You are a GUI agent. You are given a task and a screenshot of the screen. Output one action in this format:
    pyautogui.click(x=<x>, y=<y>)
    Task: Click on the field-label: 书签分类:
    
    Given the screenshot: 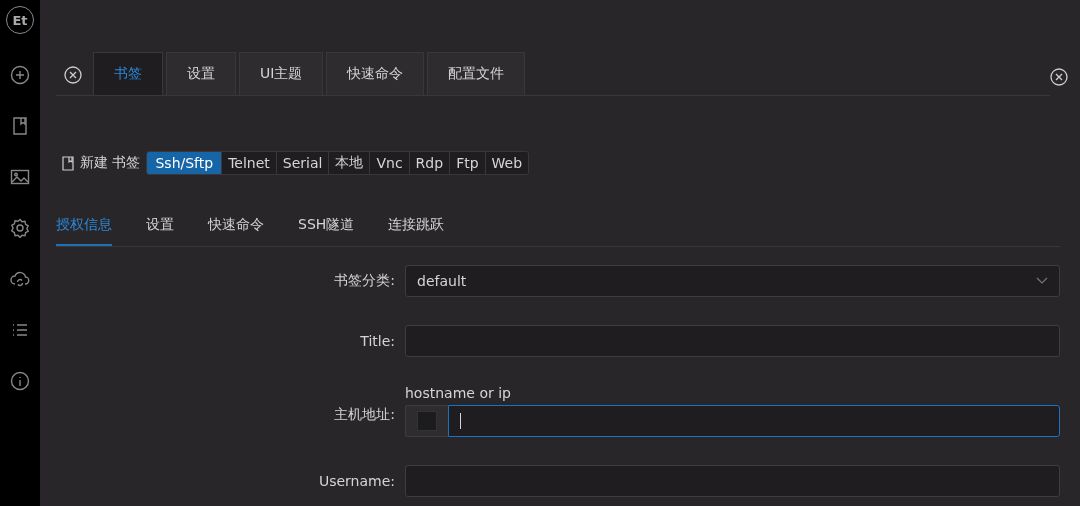 What is the action you would take?
    pyautogui.click(x=364, y=281)
    